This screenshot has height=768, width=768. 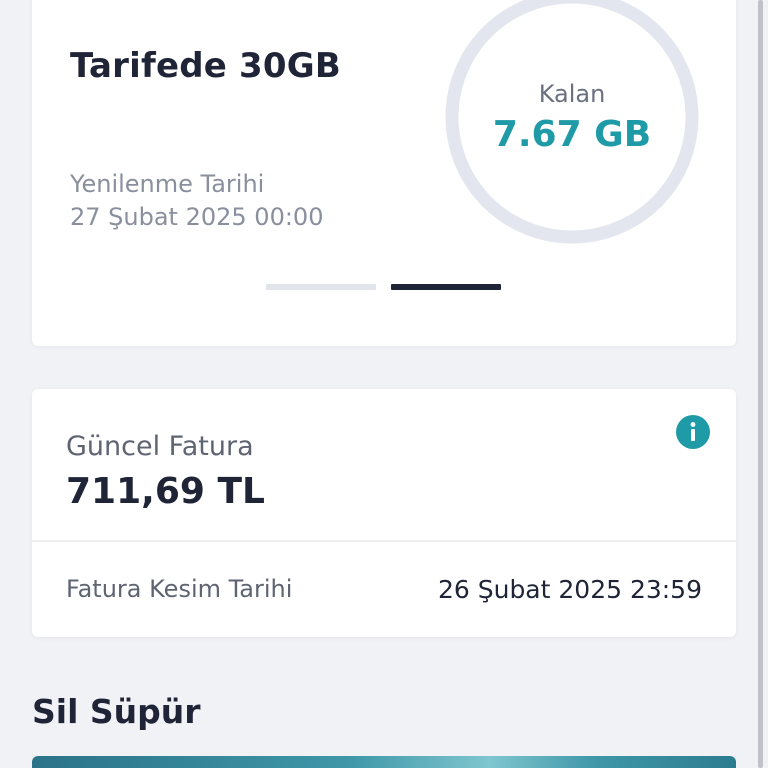 I want to click on remaining-label: Kalan, so click(x=572, y=93).